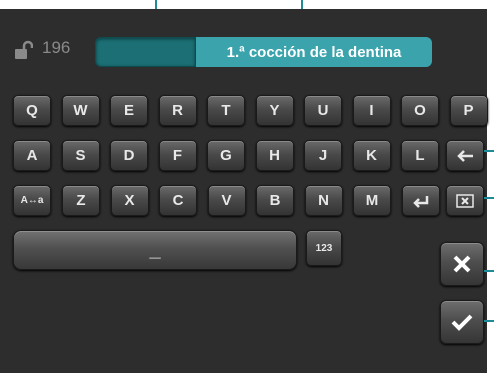 Image resolution: width=494 pixels, height=373 pixels. What do you see at coordinates (489, 271) in the screenshot?
I see `callout-line-cancel` at bounding box center [489, 271].